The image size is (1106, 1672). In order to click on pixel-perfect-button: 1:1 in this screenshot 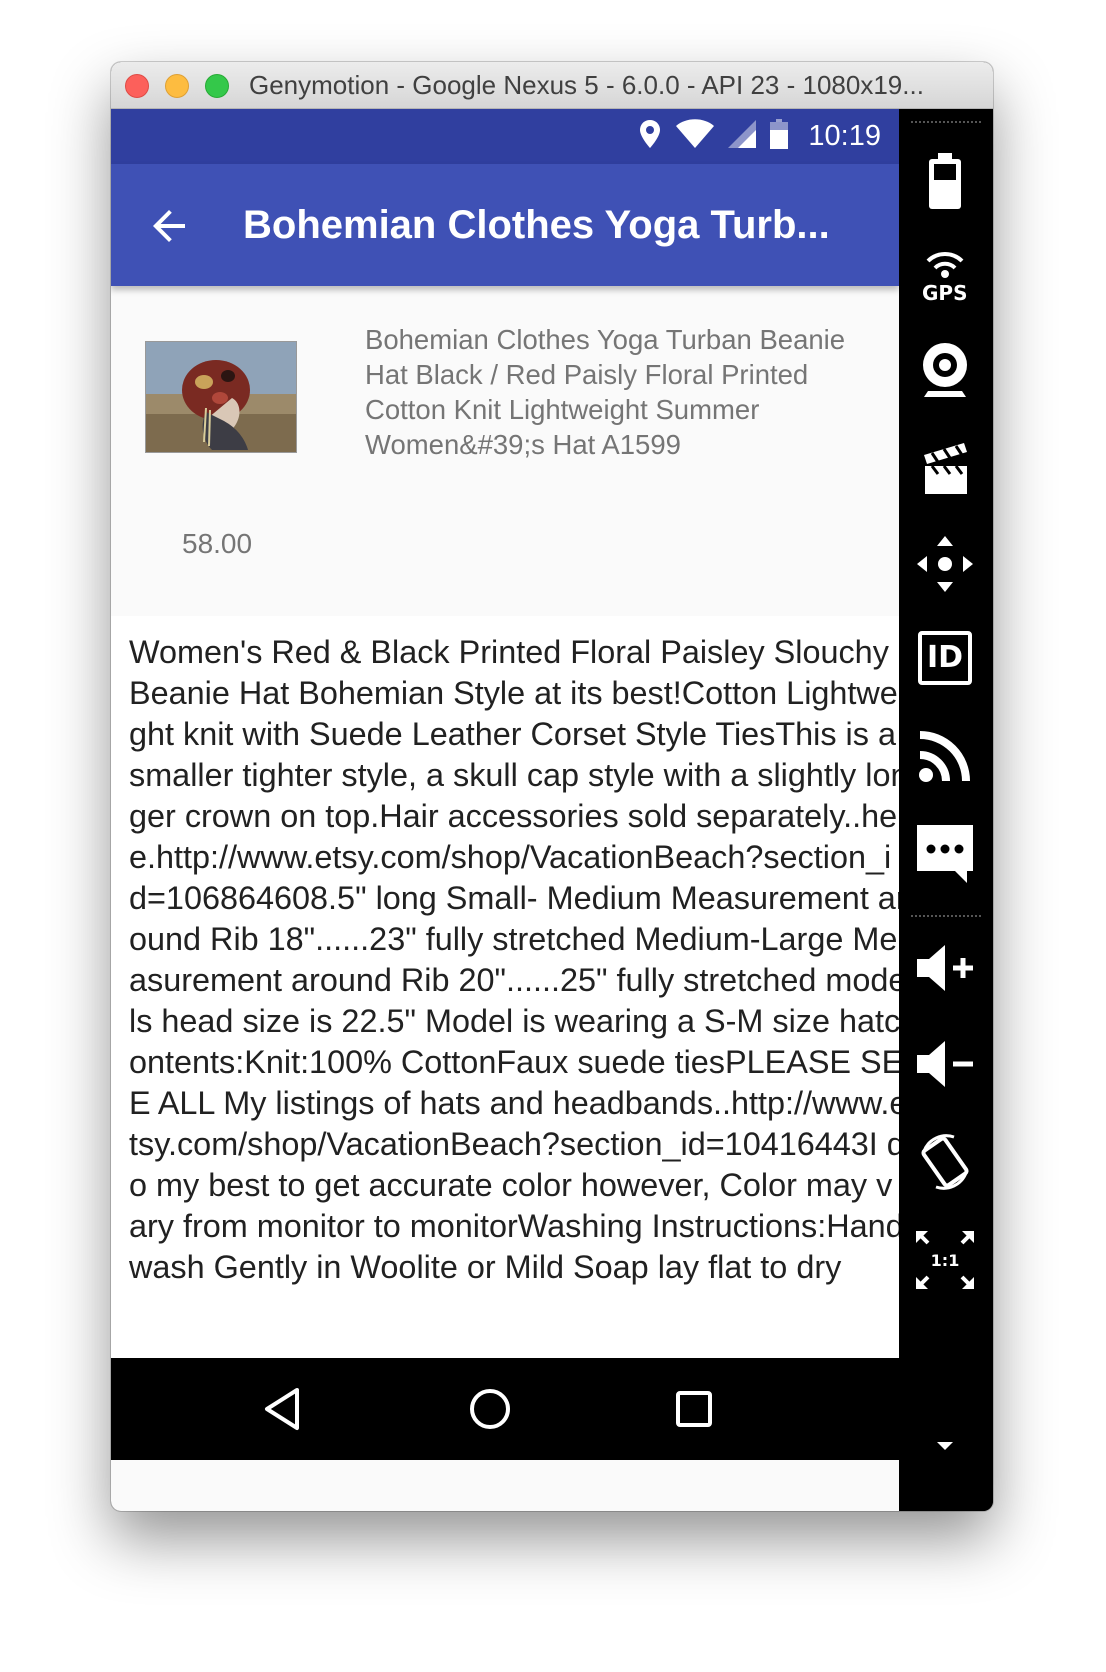, I will do `click(945, 1260)`.